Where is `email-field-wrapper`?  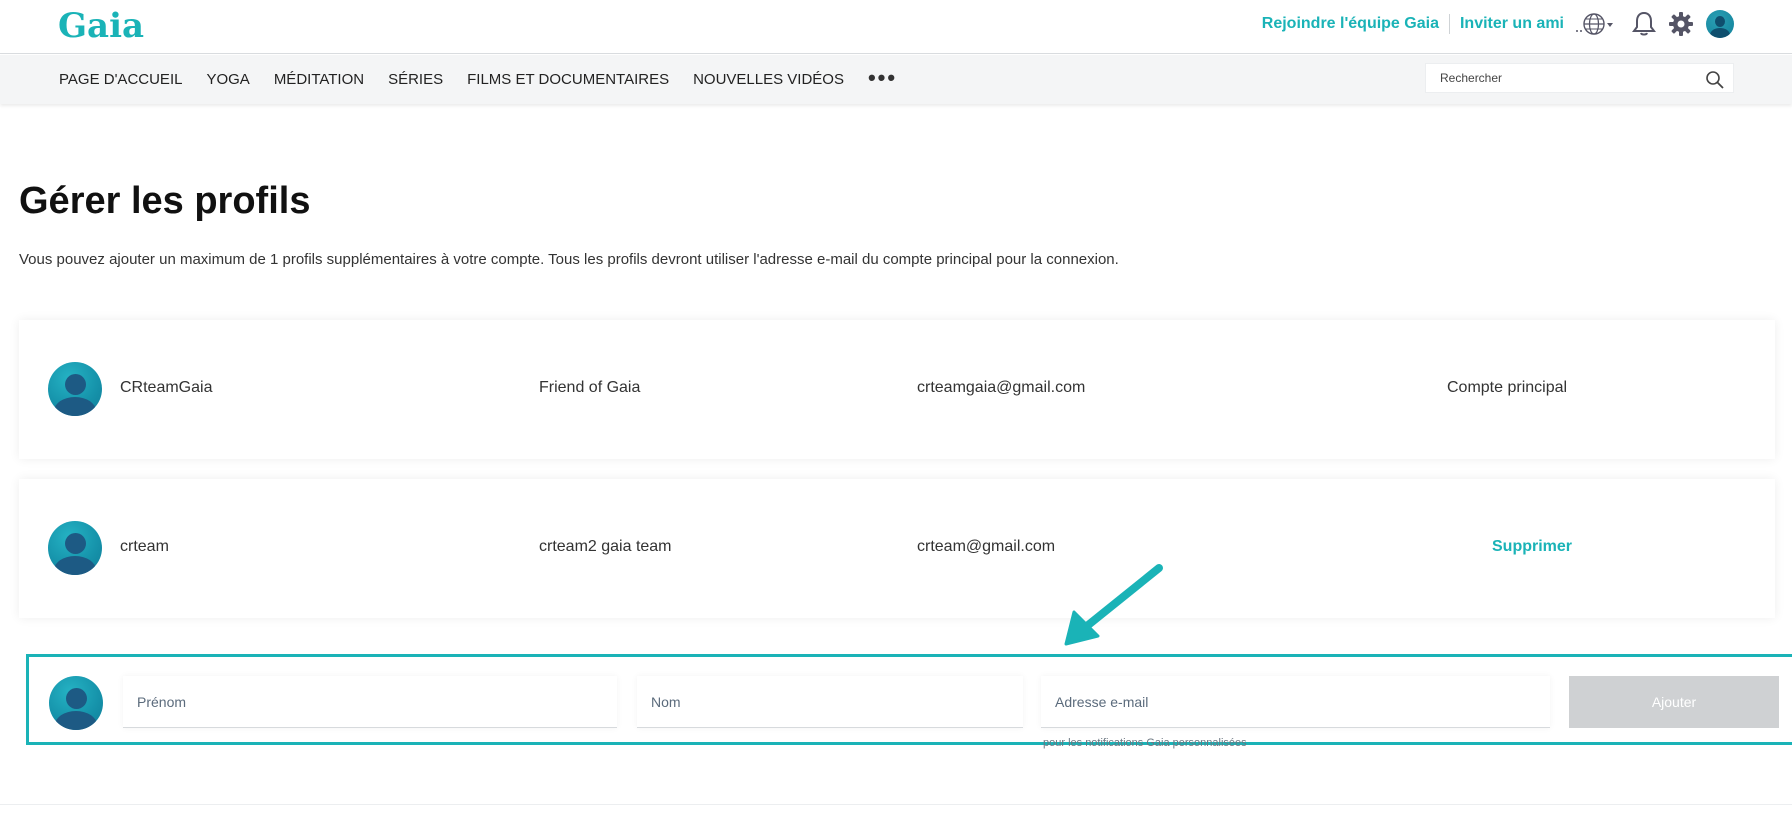
email-field-wrapper is located at coordinates (1295, 702).